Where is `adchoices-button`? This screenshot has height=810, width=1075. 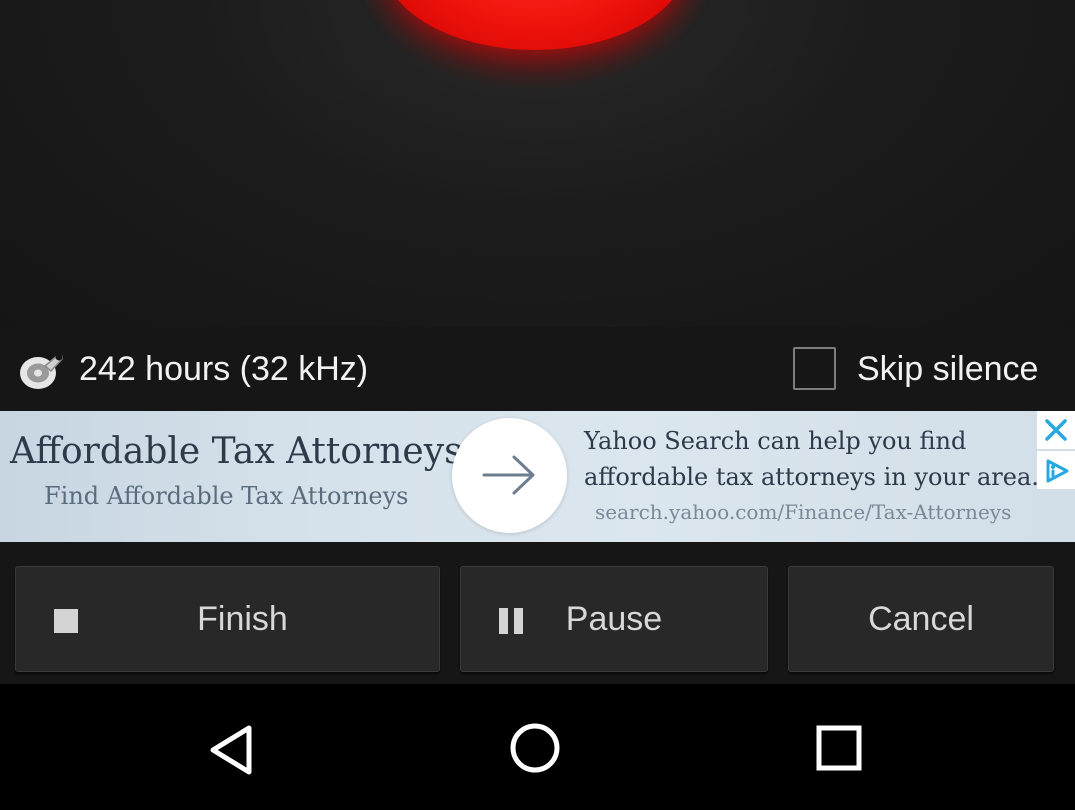 adchoices-button is located at coordinates (1056, 470).